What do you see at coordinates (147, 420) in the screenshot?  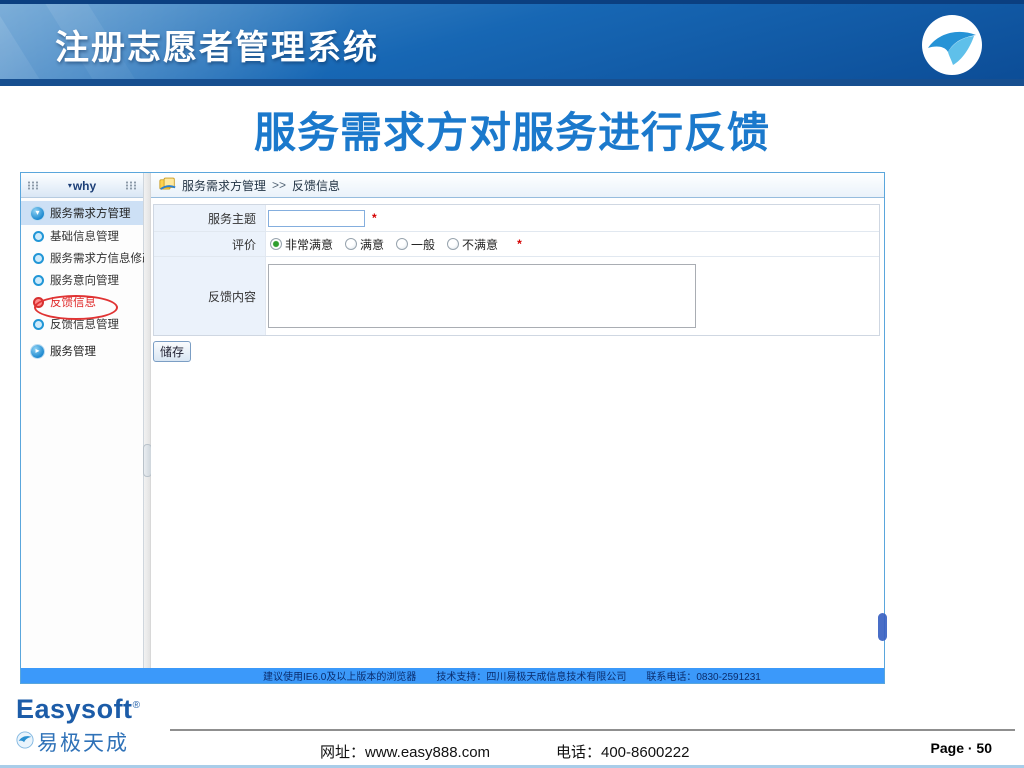 I see `sidebar-splitter` at bounding box center [147, 420].